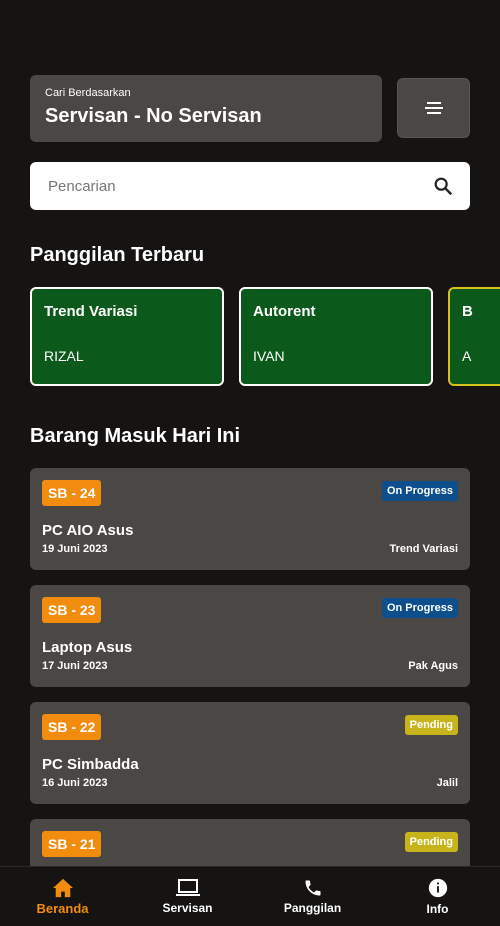 The width and height of the screenshot is (500, 926). I want to click on info-icon, so click(437, 888).